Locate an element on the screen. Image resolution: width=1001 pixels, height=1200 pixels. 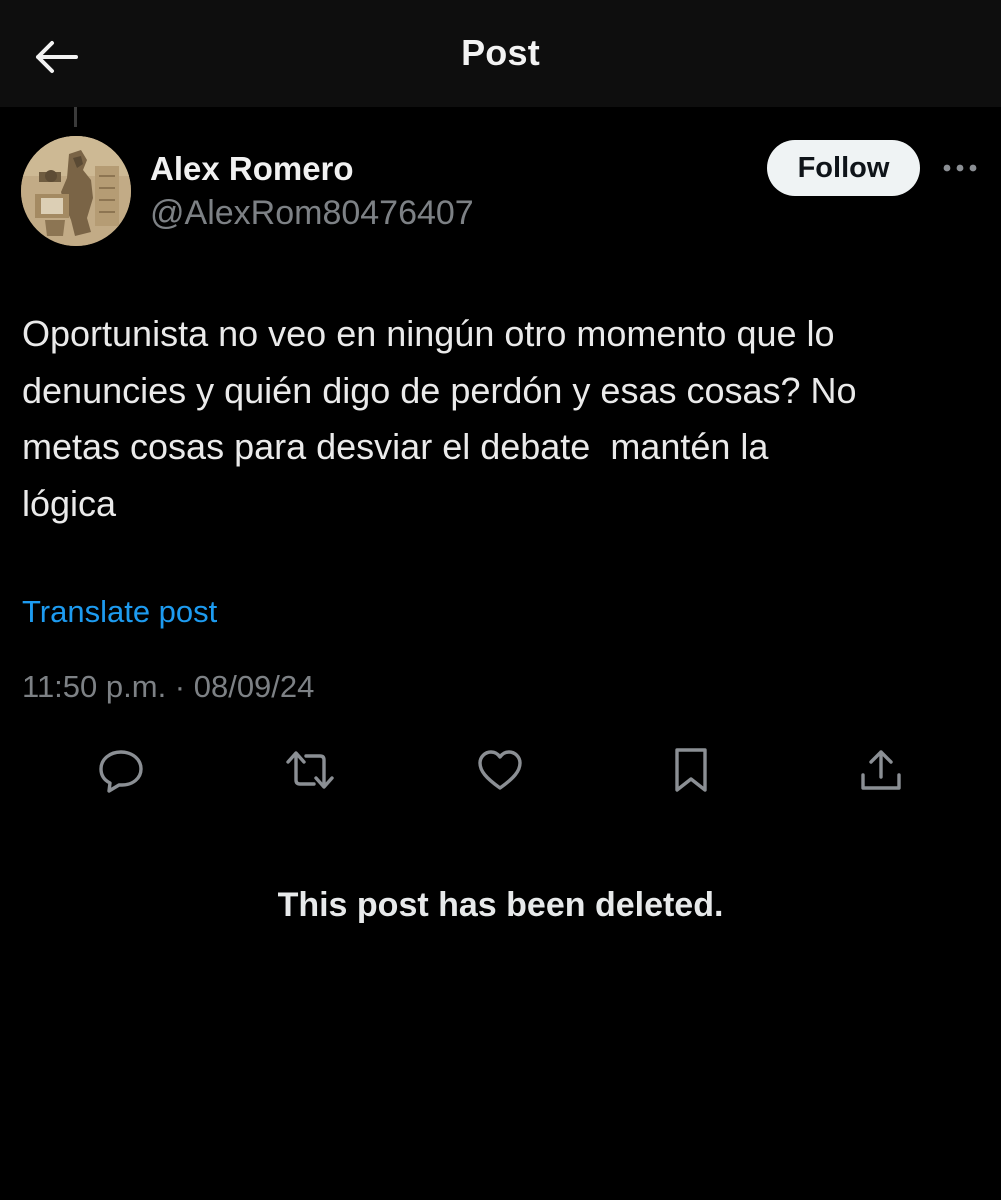
bookmark-button is located at coordinates (691, 770).